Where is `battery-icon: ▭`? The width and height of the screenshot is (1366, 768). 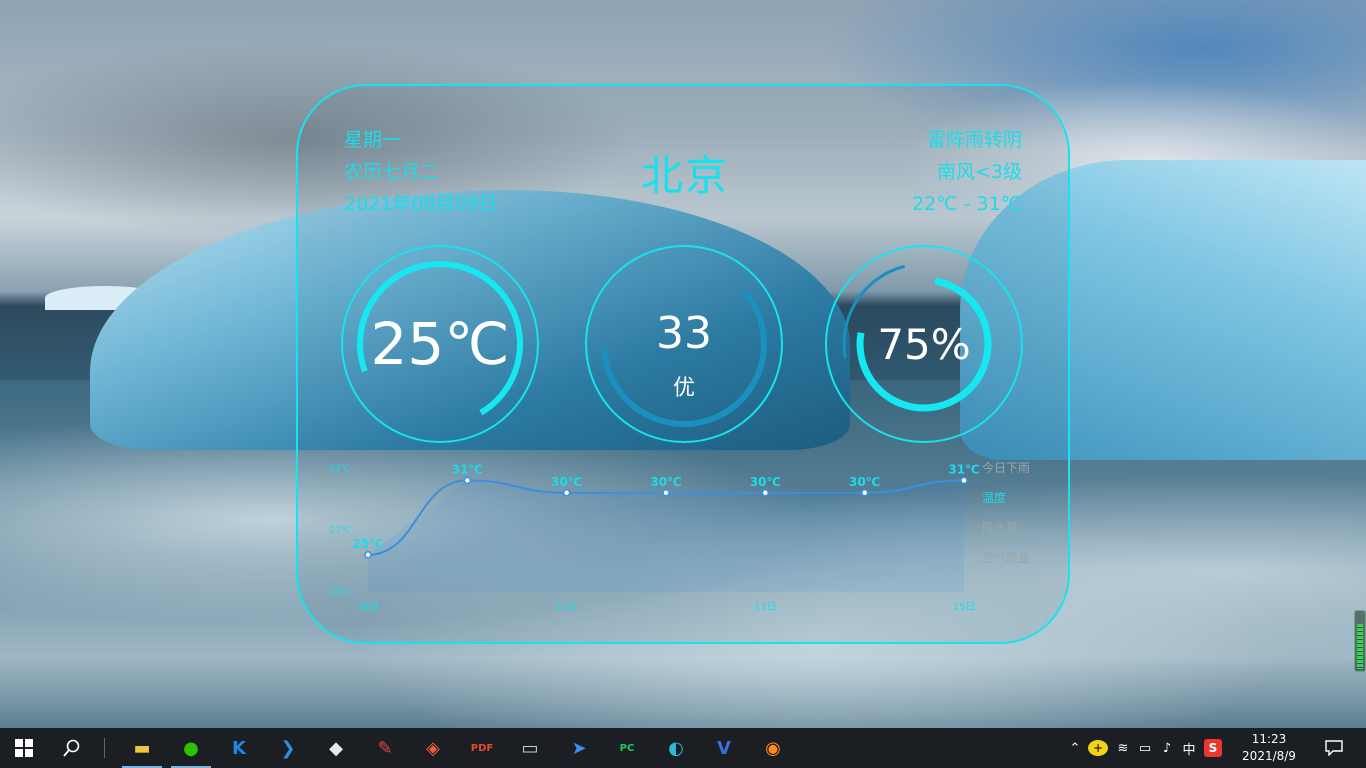
battery-icon: ▭ is located at coordinates (1145, 748).